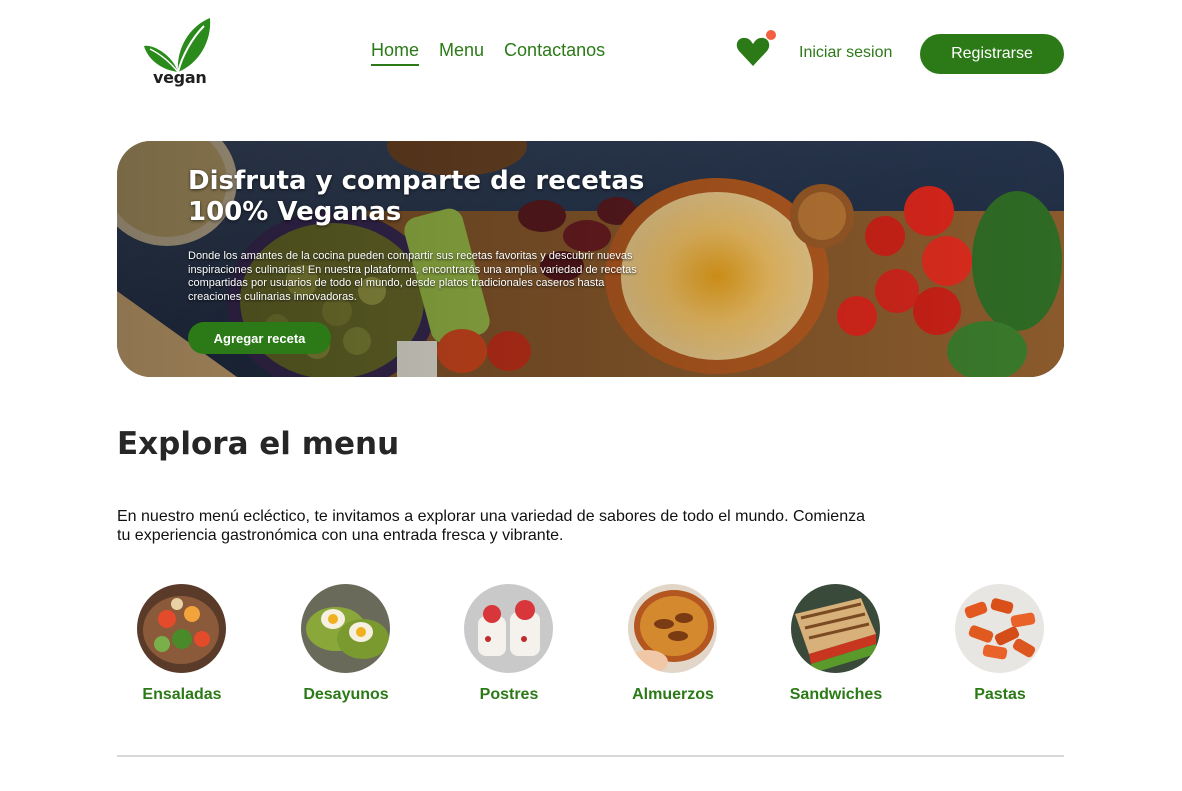  Describe the element at coordinates (461, 53) in the screenshot. I see `nav-menu: Menu` at that location.